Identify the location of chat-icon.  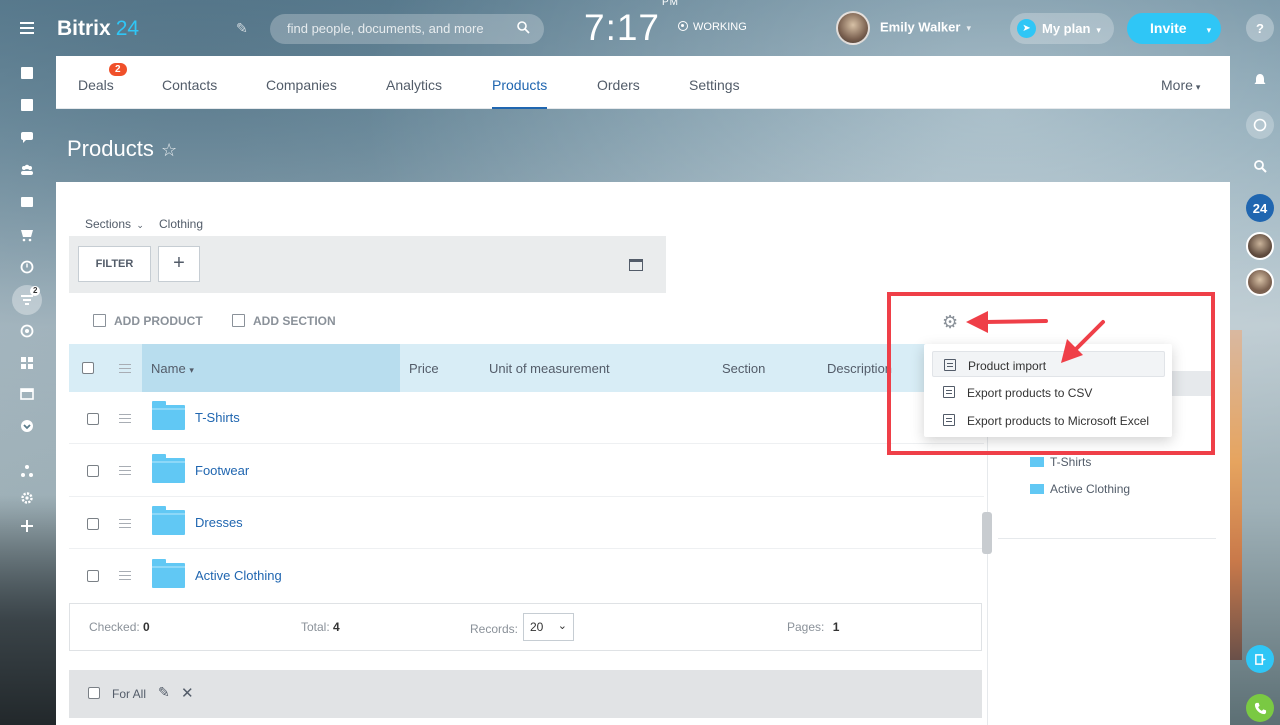
(27, 137).